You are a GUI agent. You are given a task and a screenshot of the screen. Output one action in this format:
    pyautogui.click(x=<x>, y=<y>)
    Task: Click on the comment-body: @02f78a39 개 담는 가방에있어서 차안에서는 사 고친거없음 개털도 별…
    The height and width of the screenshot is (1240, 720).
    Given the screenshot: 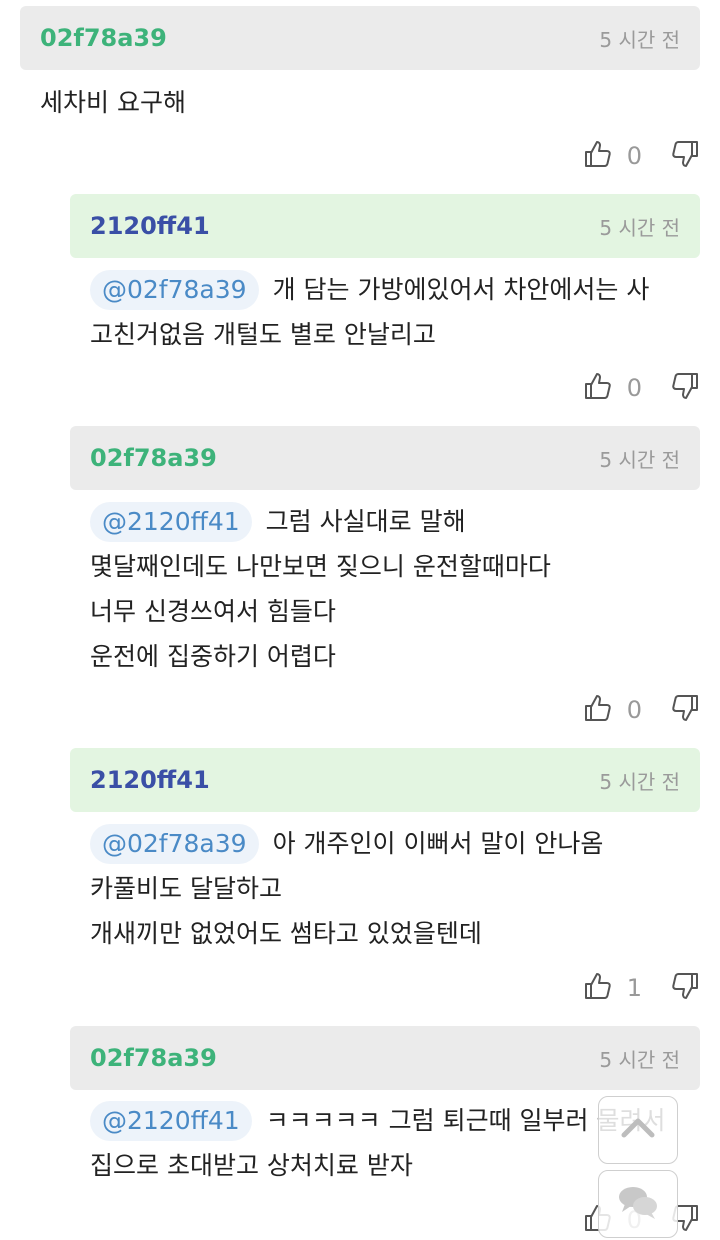 What is the action you would take?
    pyautogui.click(x=369, y=312)
    